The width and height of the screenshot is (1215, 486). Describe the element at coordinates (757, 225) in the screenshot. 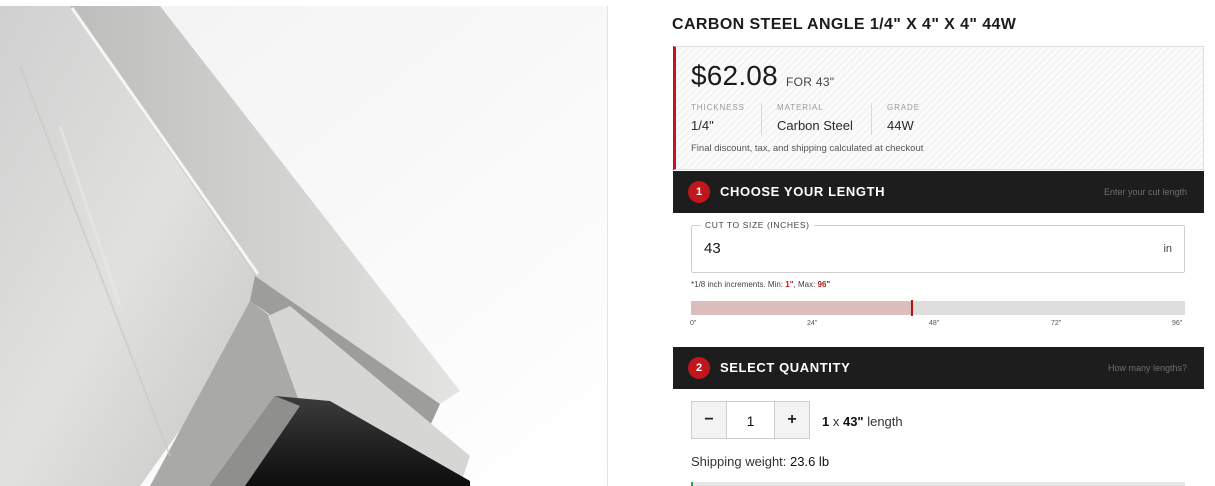

I see `cut-length-label: CUT TO SIZE (INCHES)` at that location.